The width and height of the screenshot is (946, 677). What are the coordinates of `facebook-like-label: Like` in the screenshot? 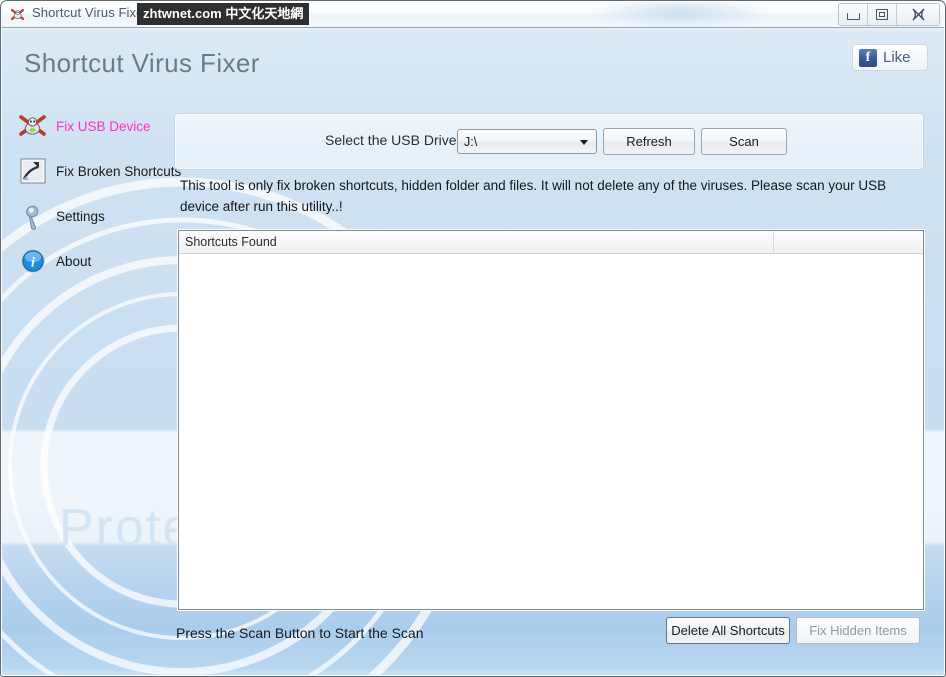 It's located at (897, 57).